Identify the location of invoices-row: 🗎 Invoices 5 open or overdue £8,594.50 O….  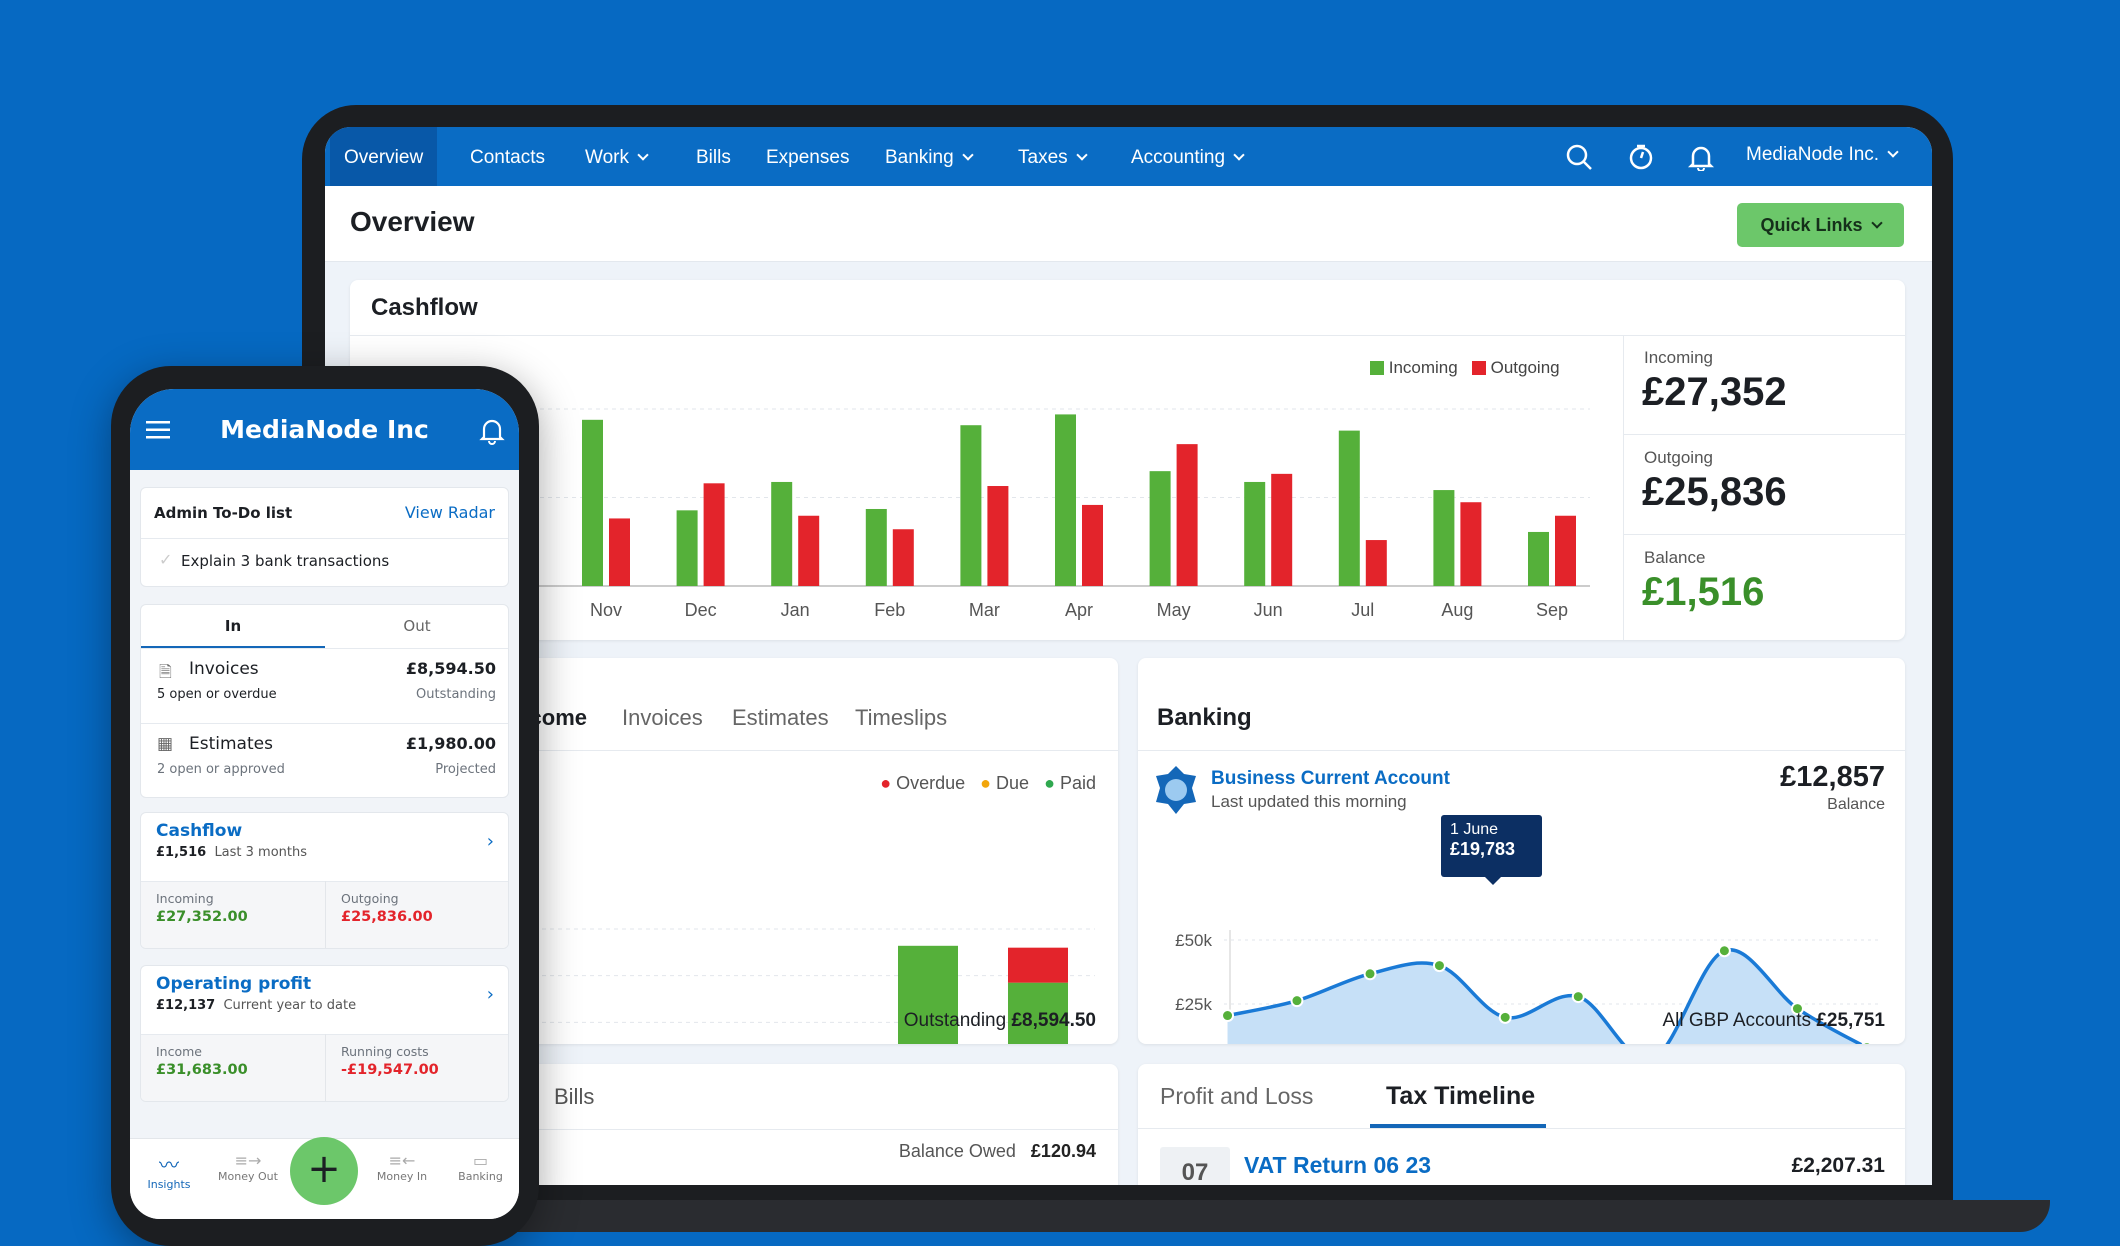
(324, 686).